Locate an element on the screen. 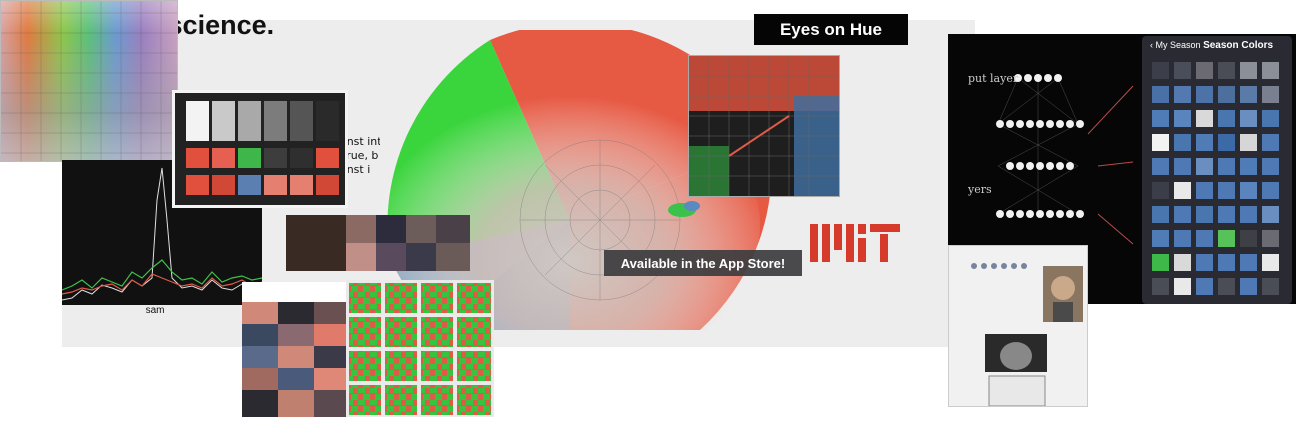 The image size is (1296, 422). season-color-grid is located at coordinates (1218, 179).